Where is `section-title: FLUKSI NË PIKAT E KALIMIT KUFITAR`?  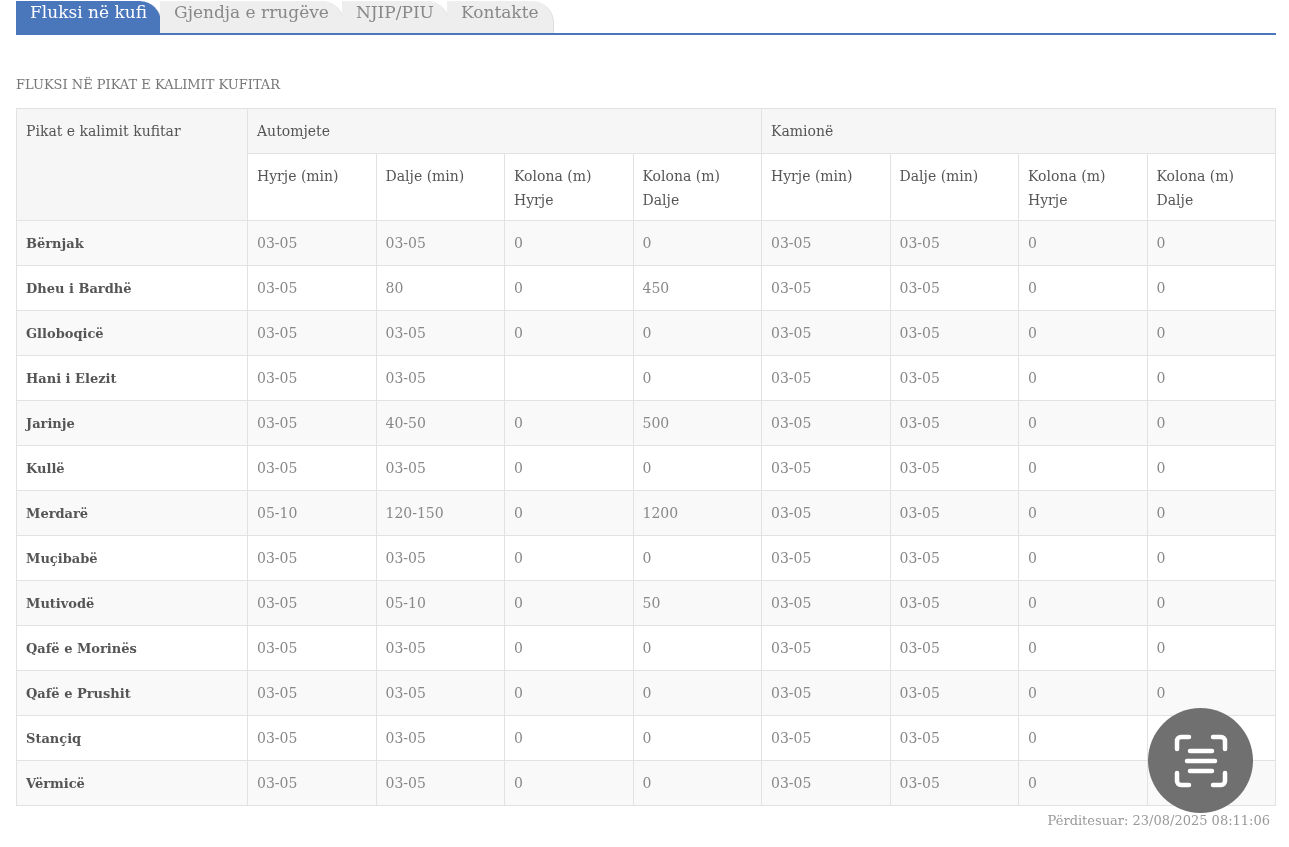
section-title: FLUKSI NË PIKAT E KALIMIT KUFITAR is located at coordinates (149, 84).